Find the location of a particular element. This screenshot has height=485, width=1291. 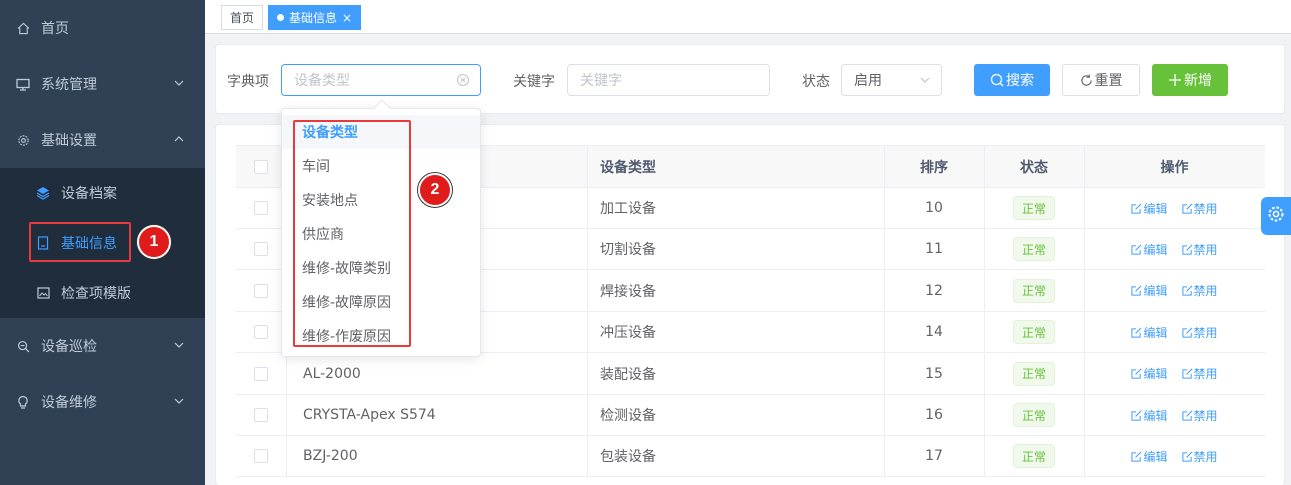

clear-circle-icon is located at coordinates (463, 82).